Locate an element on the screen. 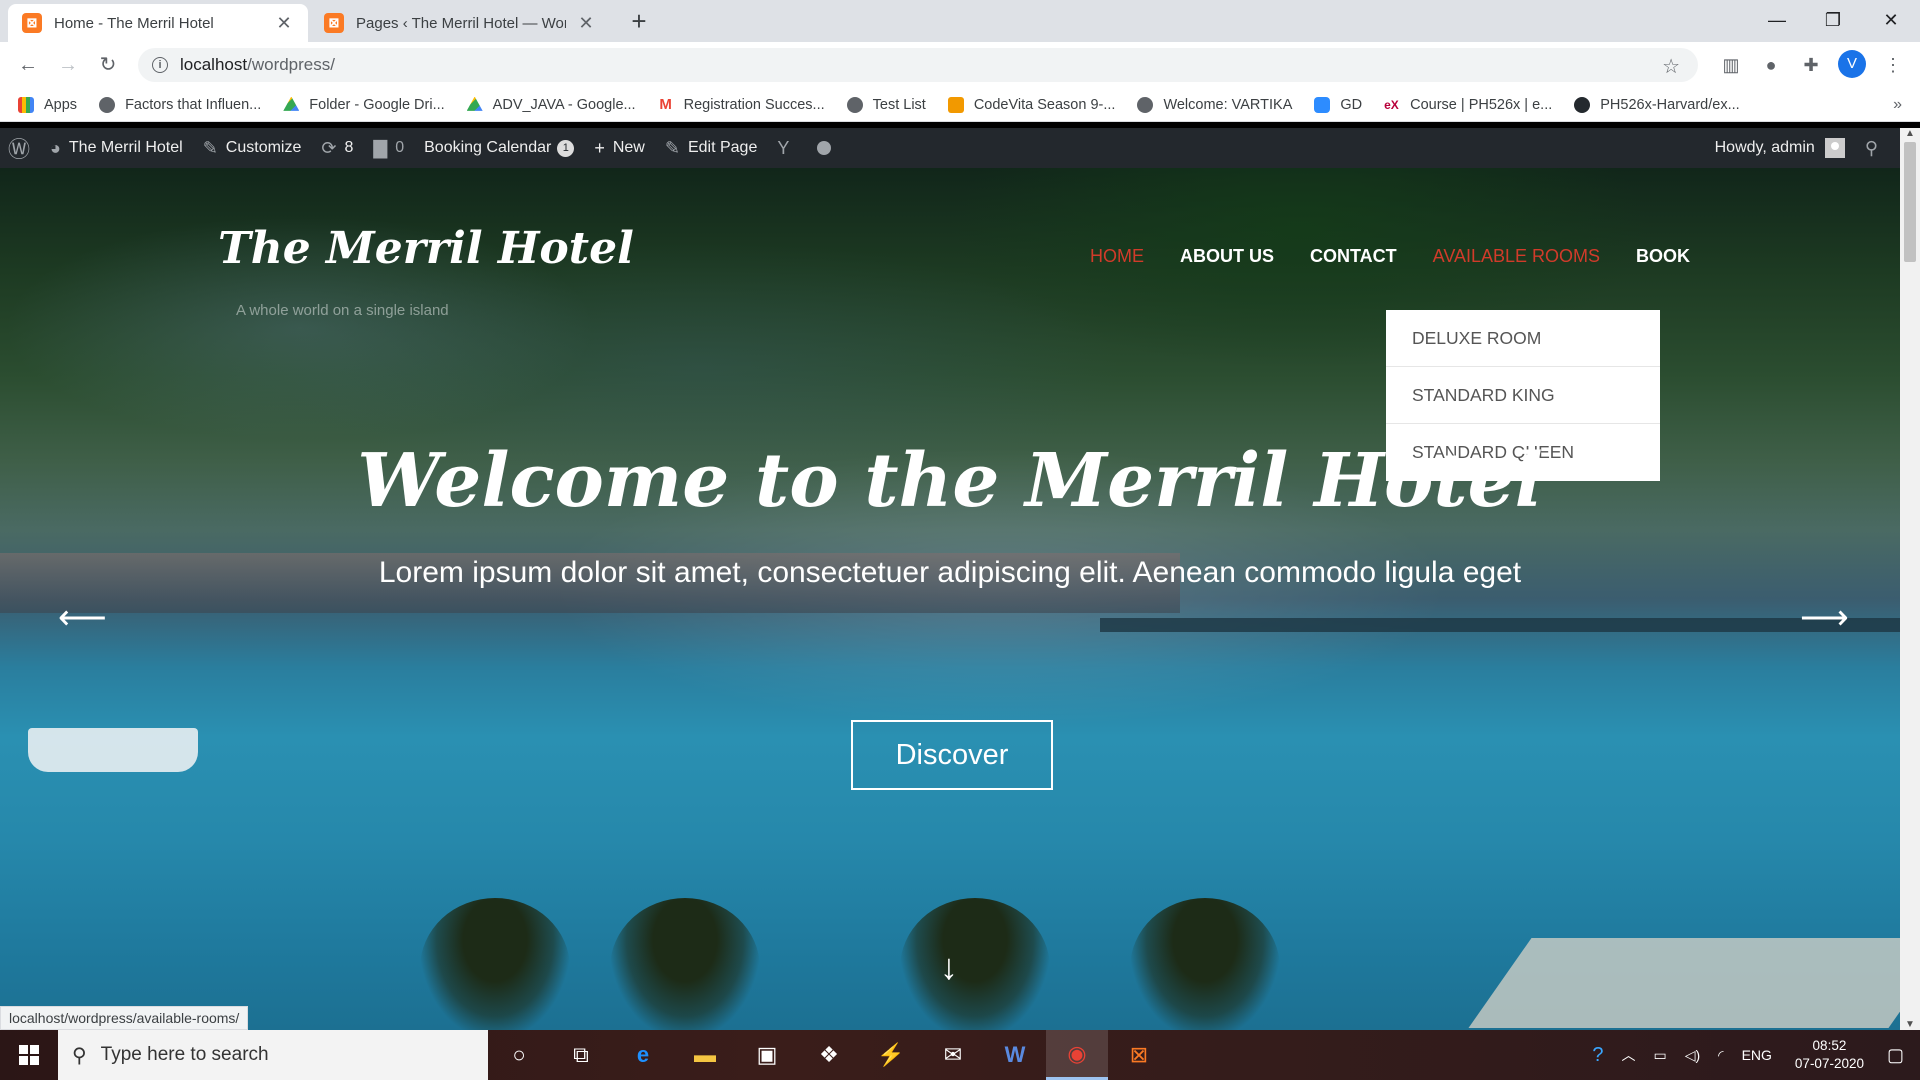 The height and width of the screenshot is (1080, 1920). adminbar-booking-calendar: Booking Calendar 1 is located at coordinates (499, 148).